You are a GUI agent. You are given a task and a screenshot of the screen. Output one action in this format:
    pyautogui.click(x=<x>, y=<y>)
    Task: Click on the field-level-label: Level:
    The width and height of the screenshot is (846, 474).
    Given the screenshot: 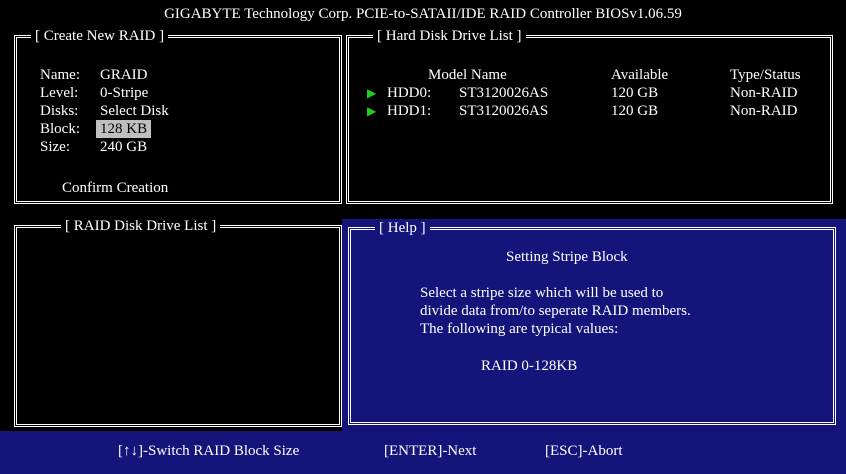 What is the action you would take?
    pyautogui.click(x=59, y=93)
    